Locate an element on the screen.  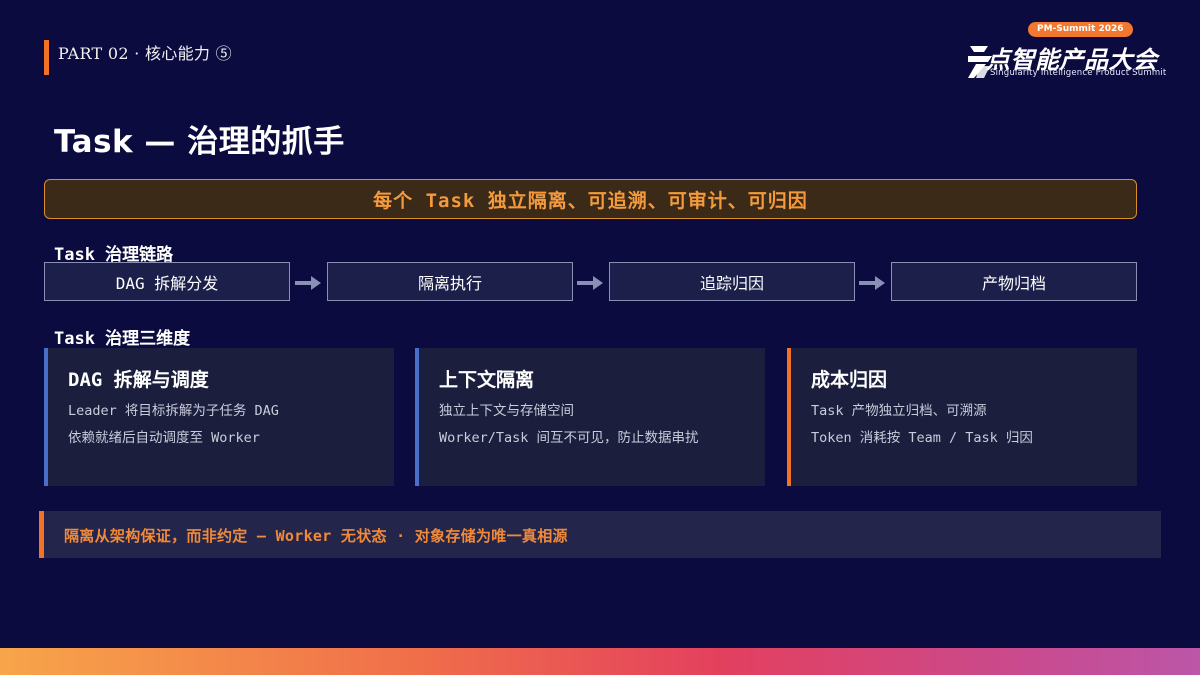
highlight-banner: 每个 Task 独立隔离、可追溯、可审计、可归因 is located at coordinates (590, 199).